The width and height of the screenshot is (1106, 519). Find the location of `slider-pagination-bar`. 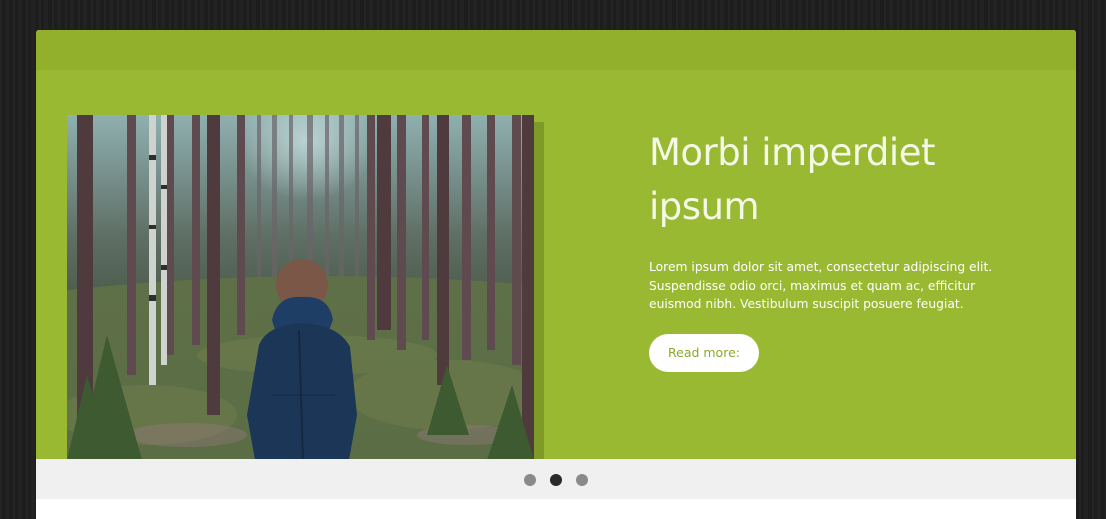

slider-pagination-bar is located at coordinates (556, 479).